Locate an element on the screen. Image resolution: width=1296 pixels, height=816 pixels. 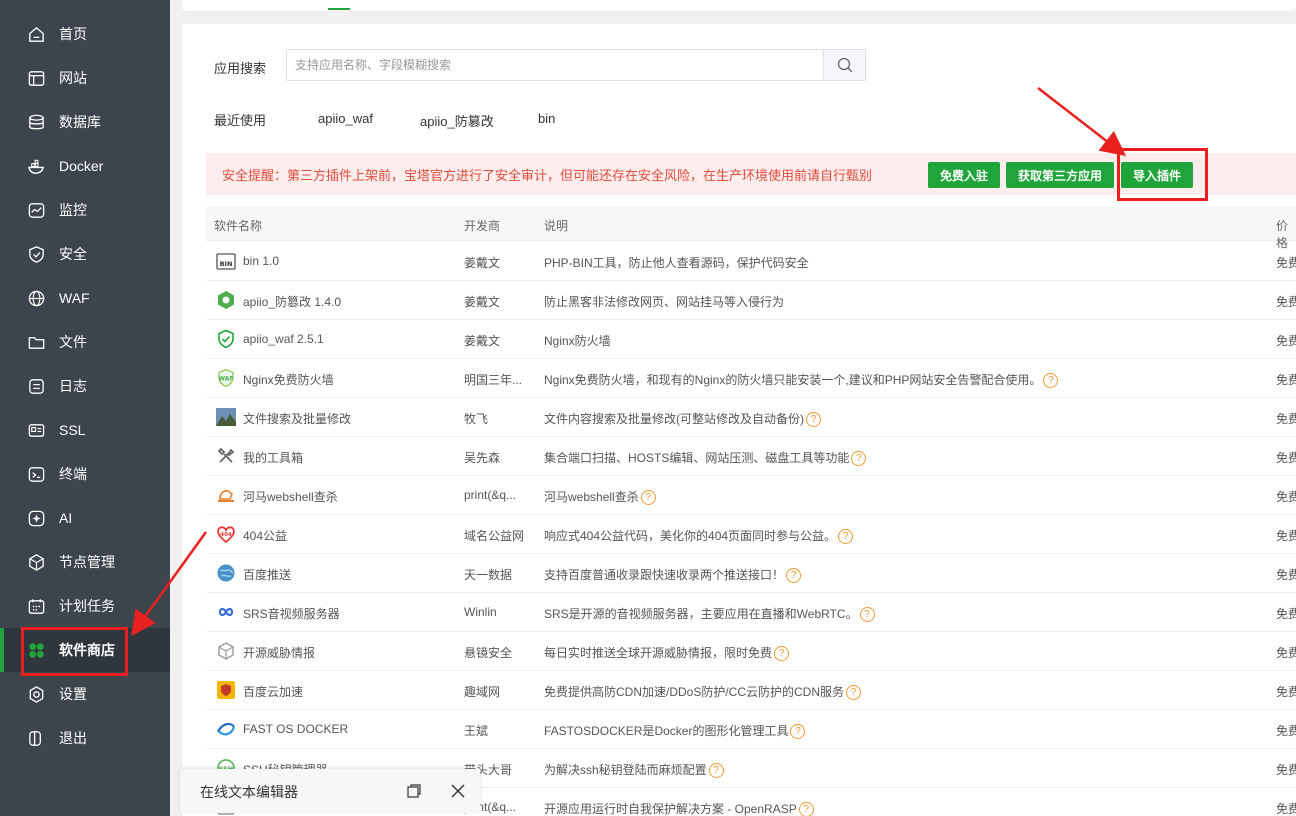
software-name: apiio_waf 2.5.1 is located at coordinates (283, 339).